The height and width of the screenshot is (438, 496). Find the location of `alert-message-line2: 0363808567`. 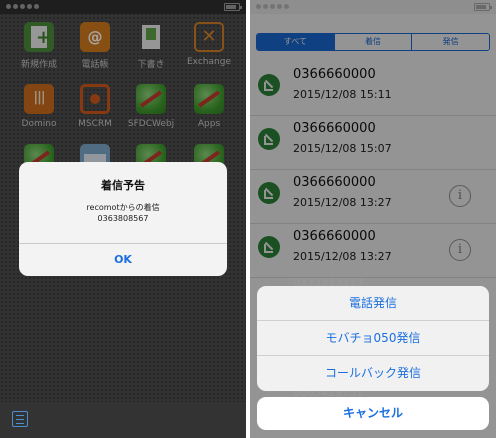

alert-message-line2: 0363808567 is located at coordinates (123, 218).